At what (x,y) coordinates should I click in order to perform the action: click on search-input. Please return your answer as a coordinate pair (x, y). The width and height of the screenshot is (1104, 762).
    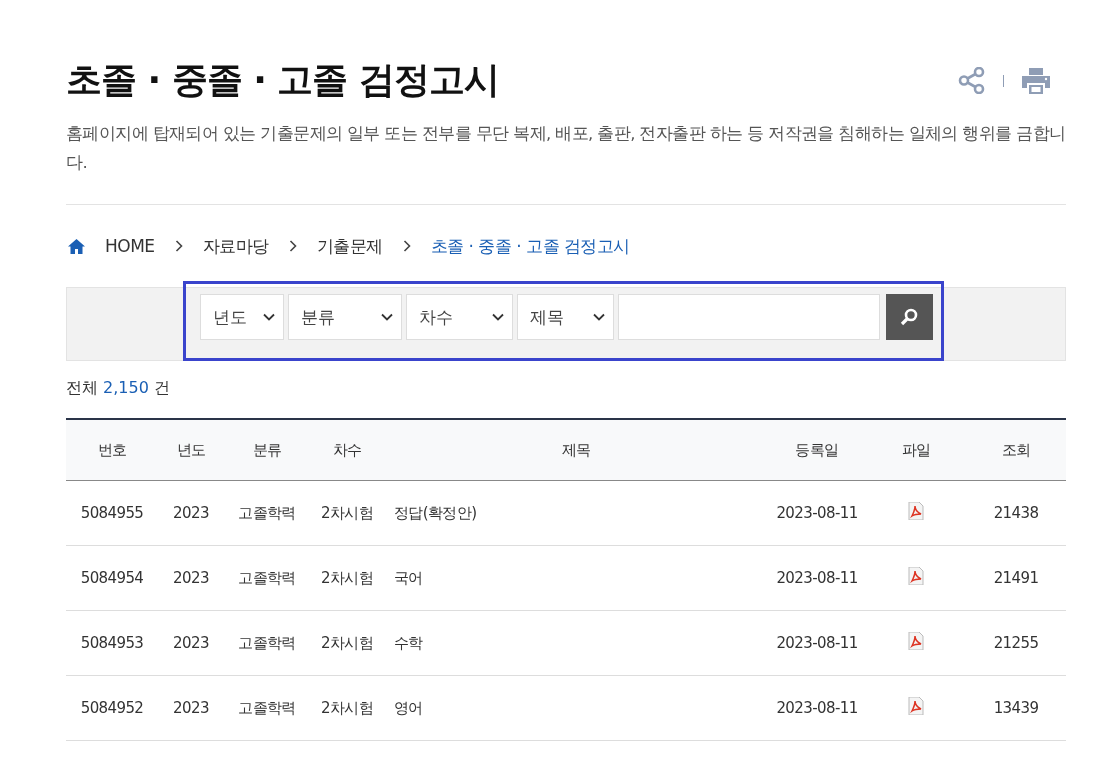
    Looking at the image, I should click on (748, 317).